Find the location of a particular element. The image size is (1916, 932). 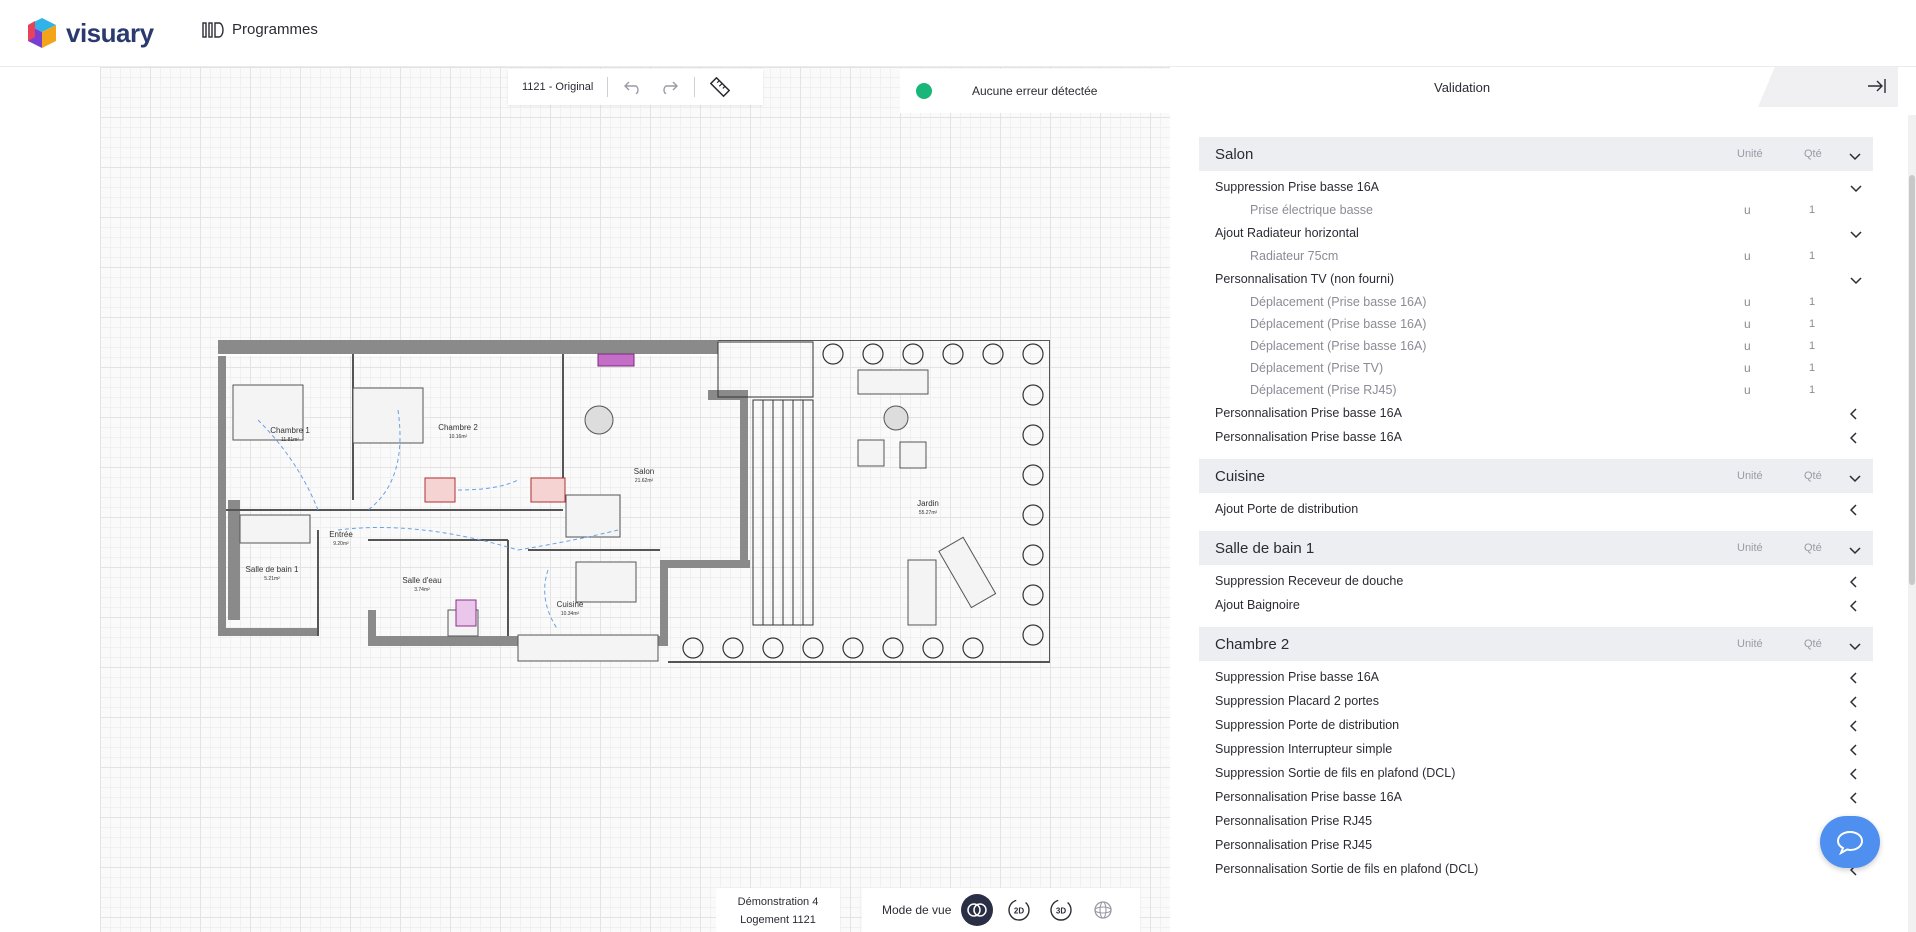

version-label: 1121 - Original is located at coordinates (557, 87).